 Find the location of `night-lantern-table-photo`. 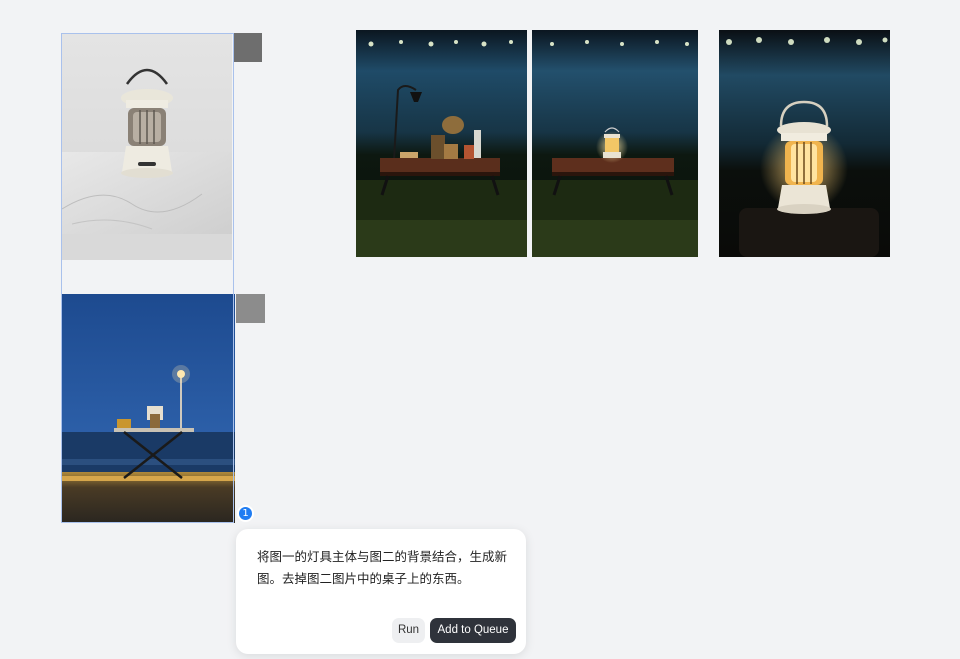

night-lantern-table-photo is located at coordinates (615, 143).